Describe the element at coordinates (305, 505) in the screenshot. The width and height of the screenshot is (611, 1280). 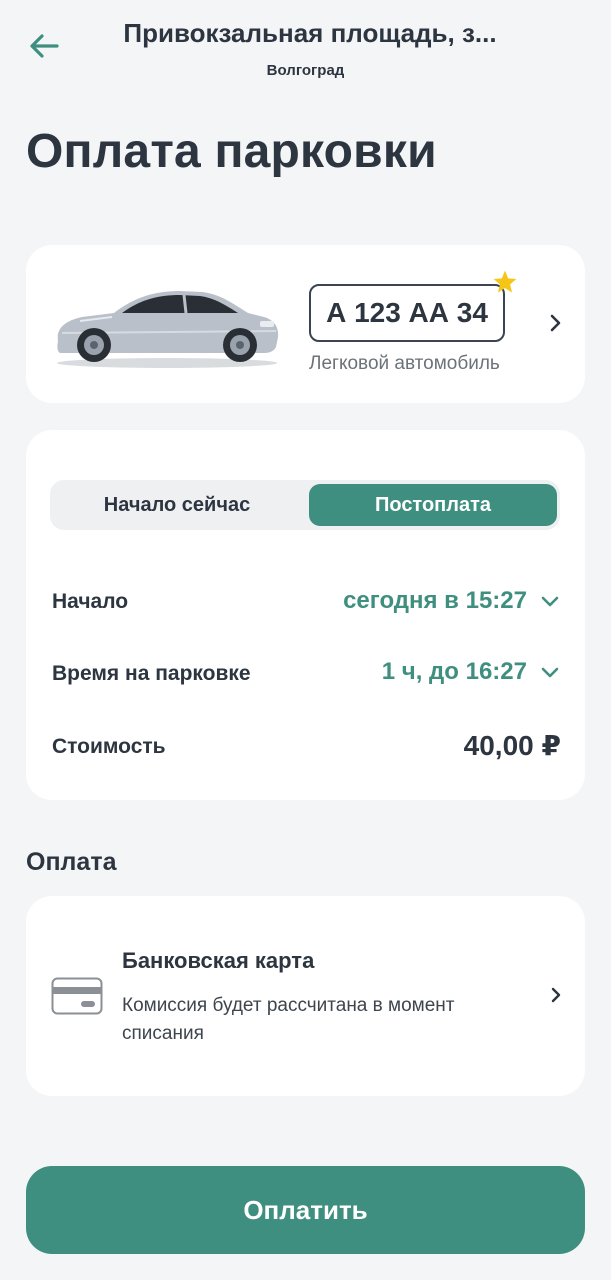
I see `payment-mode-switch: Начало сейчас Постоплата` at that location.